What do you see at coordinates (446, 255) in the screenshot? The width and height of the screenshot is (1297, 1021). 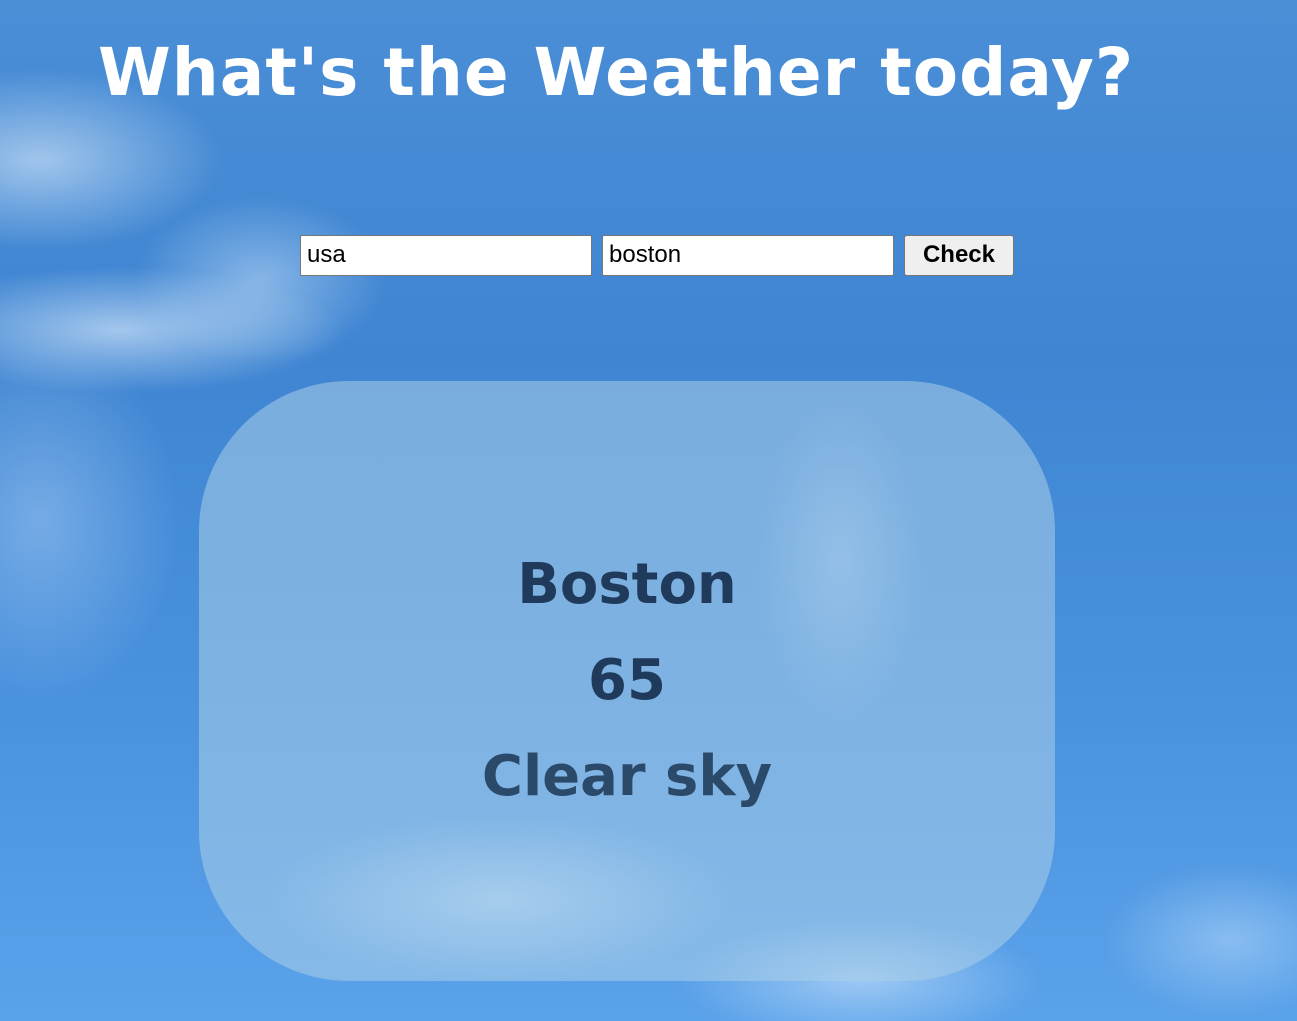 I see `country-input` at bounding box center [446, 255].